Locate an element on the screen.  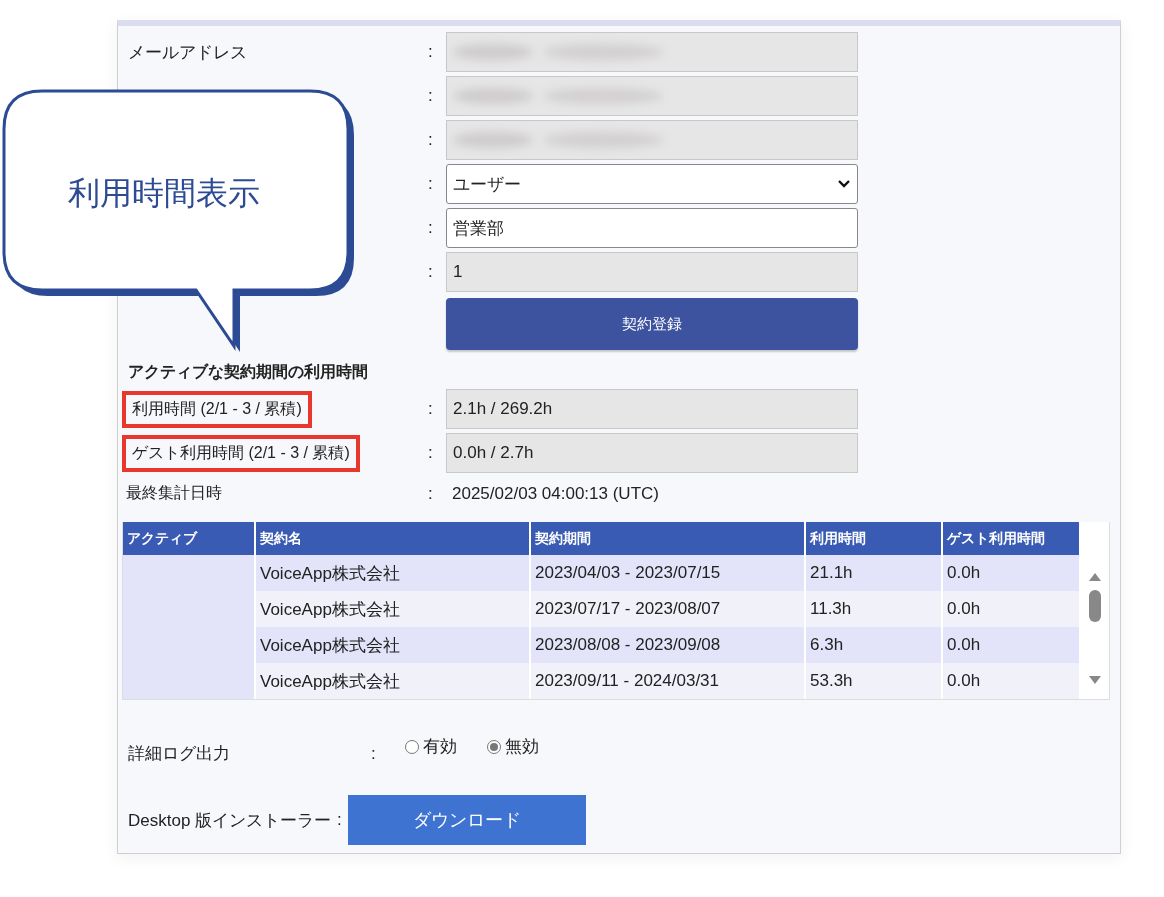
select-field: ユーザー is located at coordinates (652, 184).